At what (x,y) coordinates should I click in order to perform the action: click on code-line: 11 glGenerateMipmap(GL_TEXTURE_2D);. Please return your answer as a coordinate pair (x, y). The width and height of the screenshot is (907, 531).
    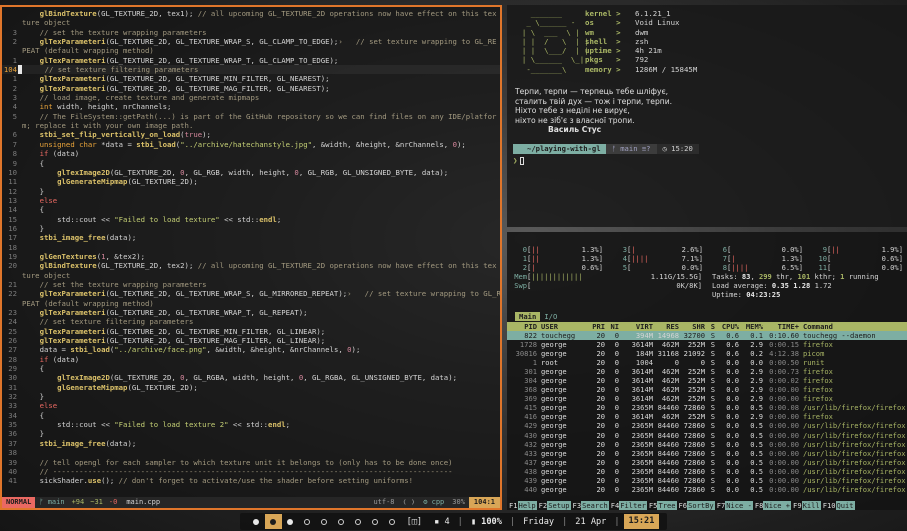
    Looking at the image, I should click on (251, 181).